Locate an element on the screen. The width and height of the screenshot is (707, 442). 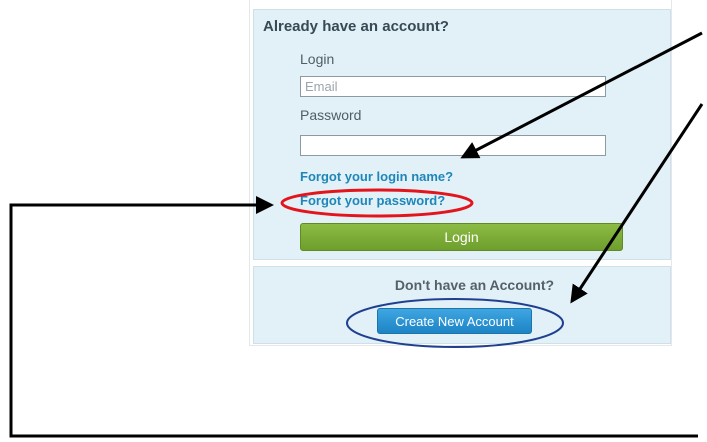
forgot-login-name-link: Forgot your login name? is located at coordinates (376, 176).